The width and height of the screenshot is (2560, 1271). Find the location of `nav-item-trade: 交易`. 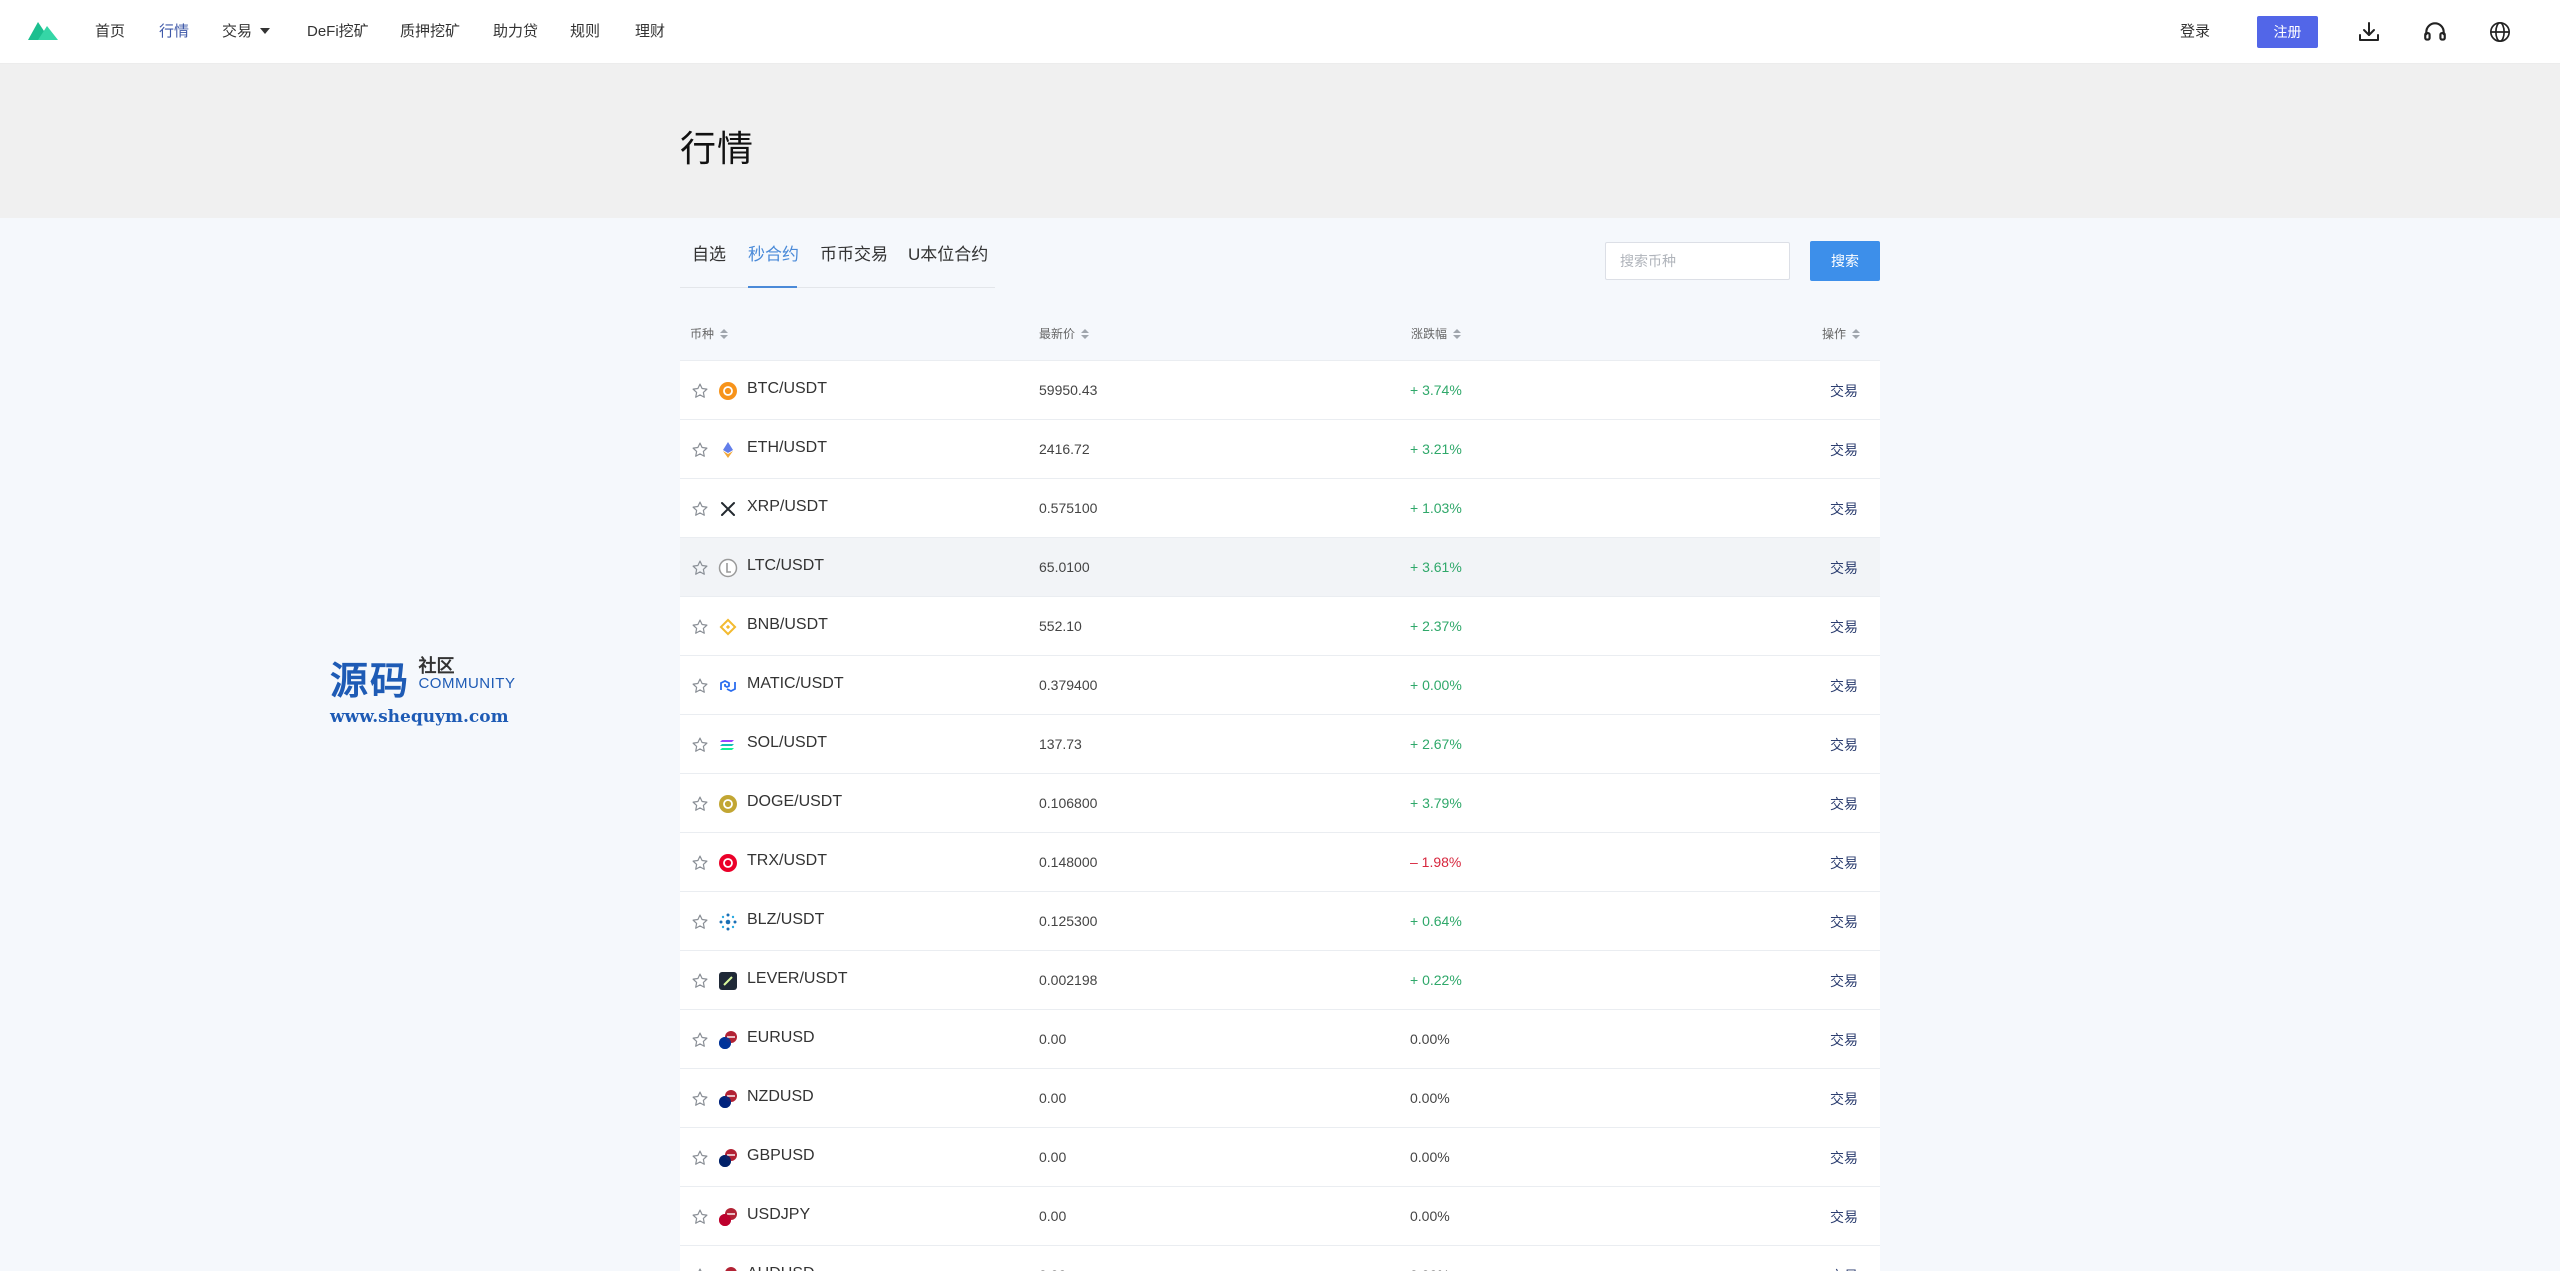

nav-item-trade: 交易 is located at coordinates (246, 32).